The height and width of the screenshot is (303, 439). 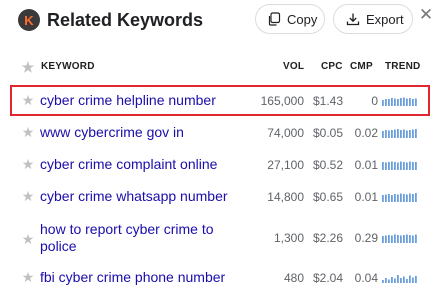 What do you see at coordinates (274, 19) in the screenshot?
I see `copy-icon` at bounding box center [274, 19].